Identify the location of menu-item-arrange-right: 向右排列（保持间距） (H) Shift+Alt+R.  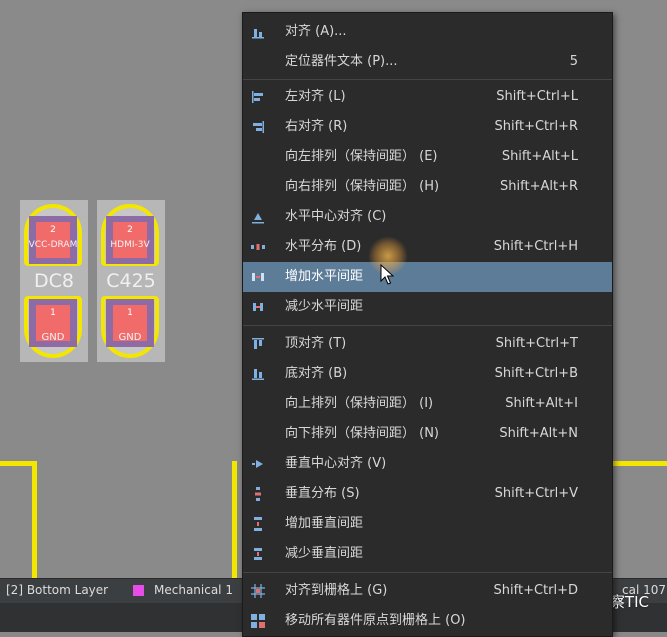
(427, 187).